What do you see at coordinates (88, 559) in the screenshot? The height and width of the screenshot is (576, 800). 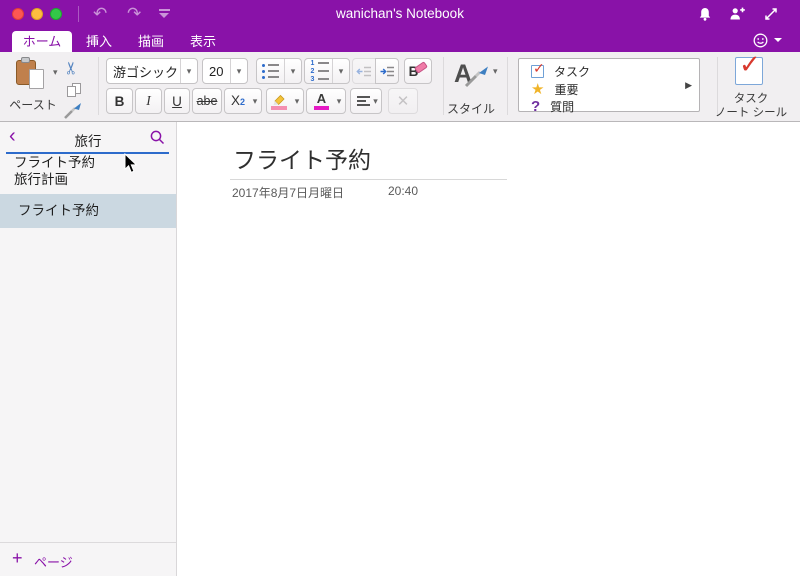 I see `add-page-bar: + ページ` at bounding box center [88, 559].